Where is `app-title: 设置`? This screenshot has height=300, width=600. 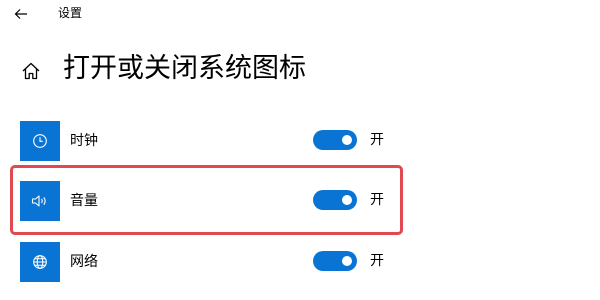 app-title: 设置 is located at coordinates (70, 13).